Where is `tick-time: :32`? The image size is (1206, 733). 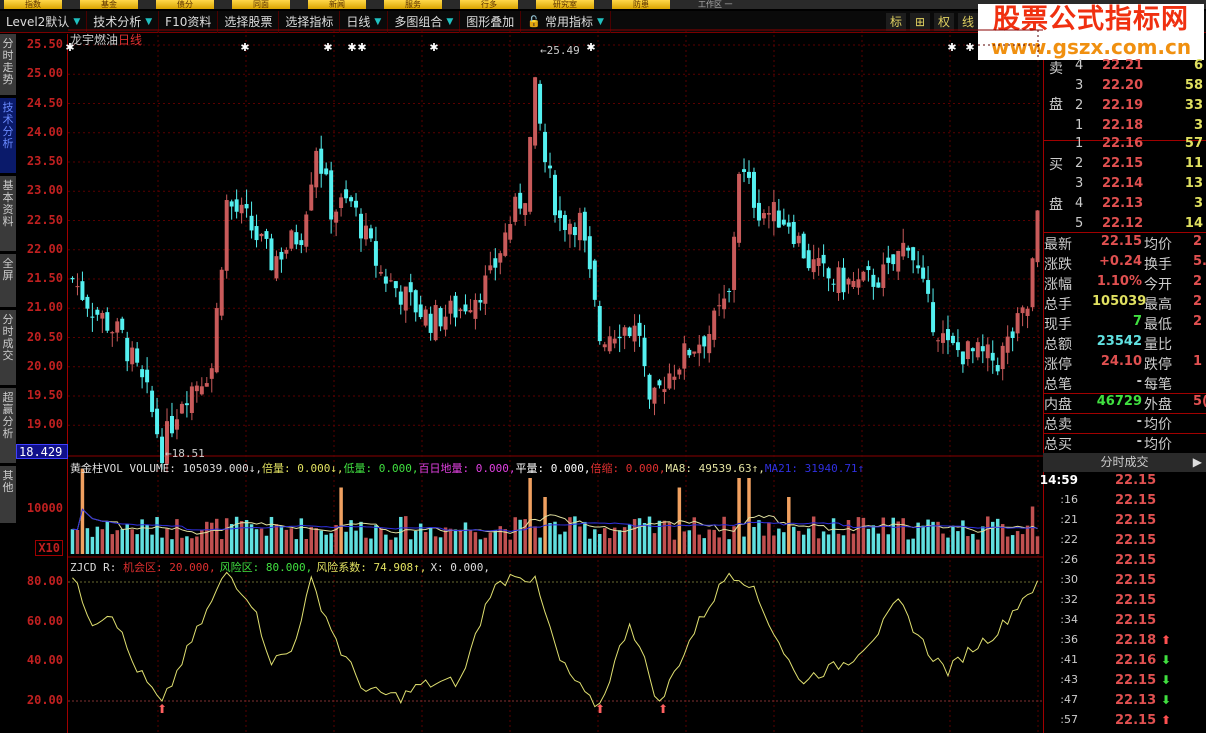 tick-time: :32 is located at coordinates (1069, 599).